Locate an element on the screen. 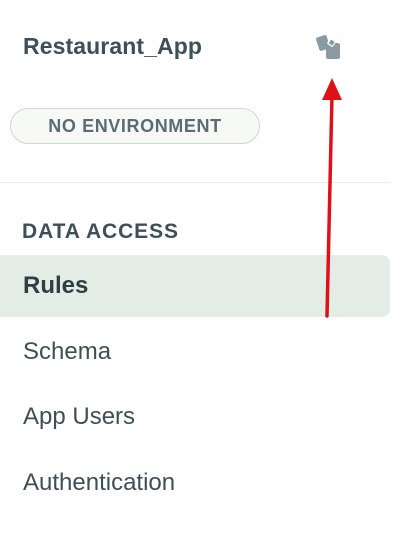 The height and width of the screenshot is (536, 406). nav-item-label: App Users is located at coordinates (79, 416).